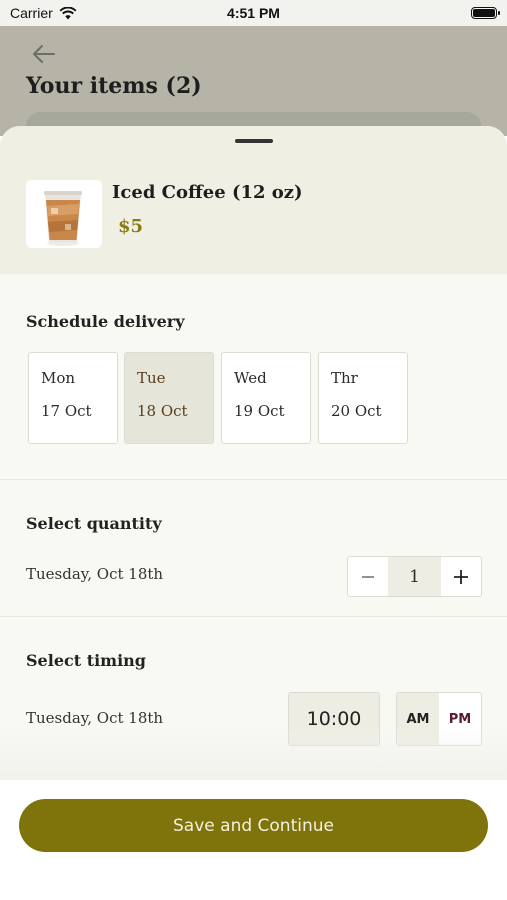 This screenshot has width=507, height=900. What do you see at coordinates (151, 378) in the screenshot?
I see `day-name: Tue` at bounding box center [151, 378].